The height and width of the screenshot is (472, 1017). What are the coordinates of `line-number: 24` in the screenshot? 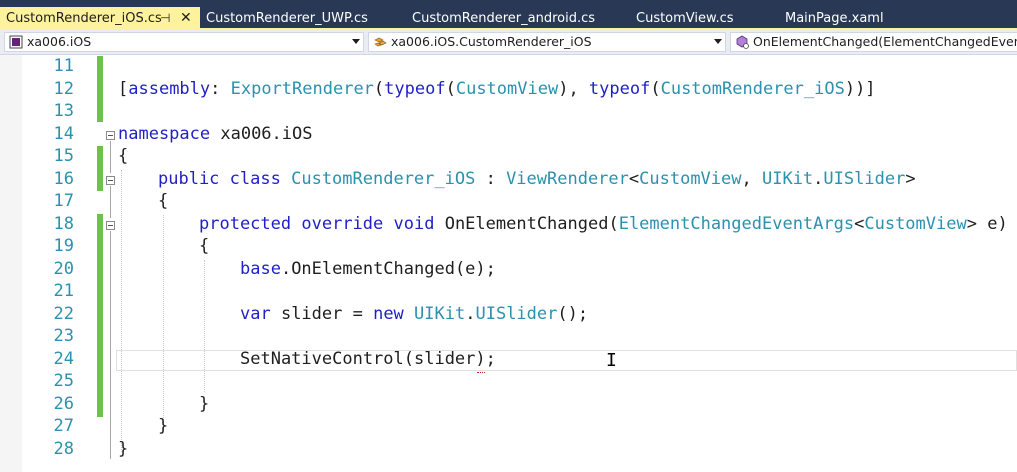 It's located at (63, 359).